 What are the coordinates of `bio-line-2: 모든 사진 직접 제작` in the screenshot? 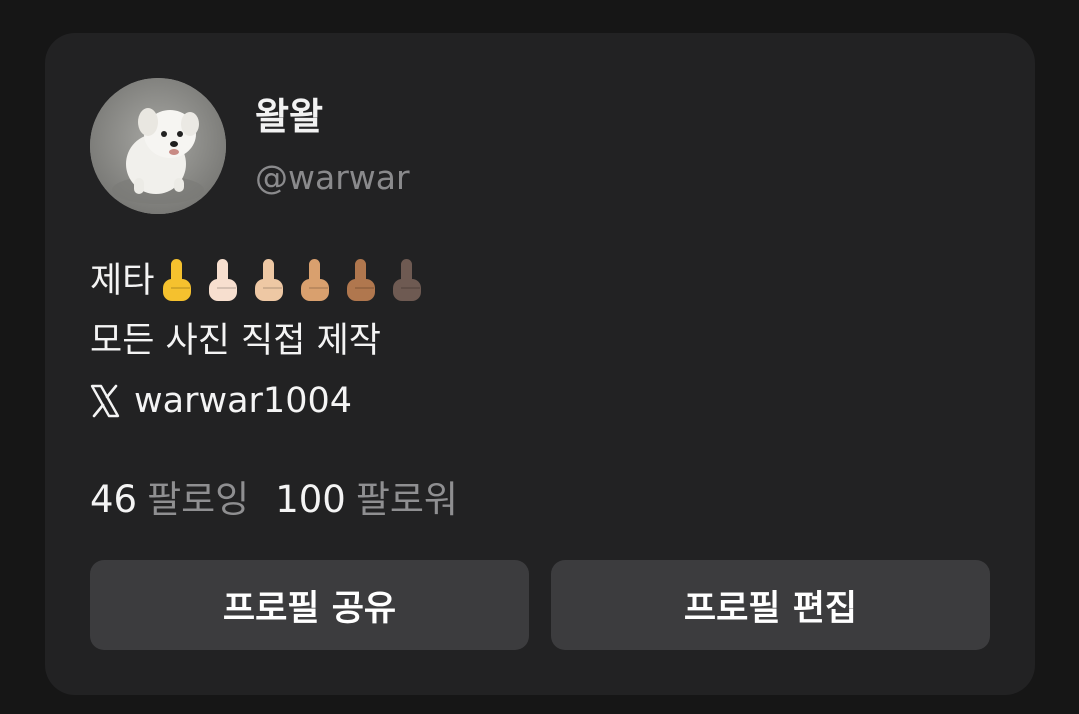 It's located at (235, 340).